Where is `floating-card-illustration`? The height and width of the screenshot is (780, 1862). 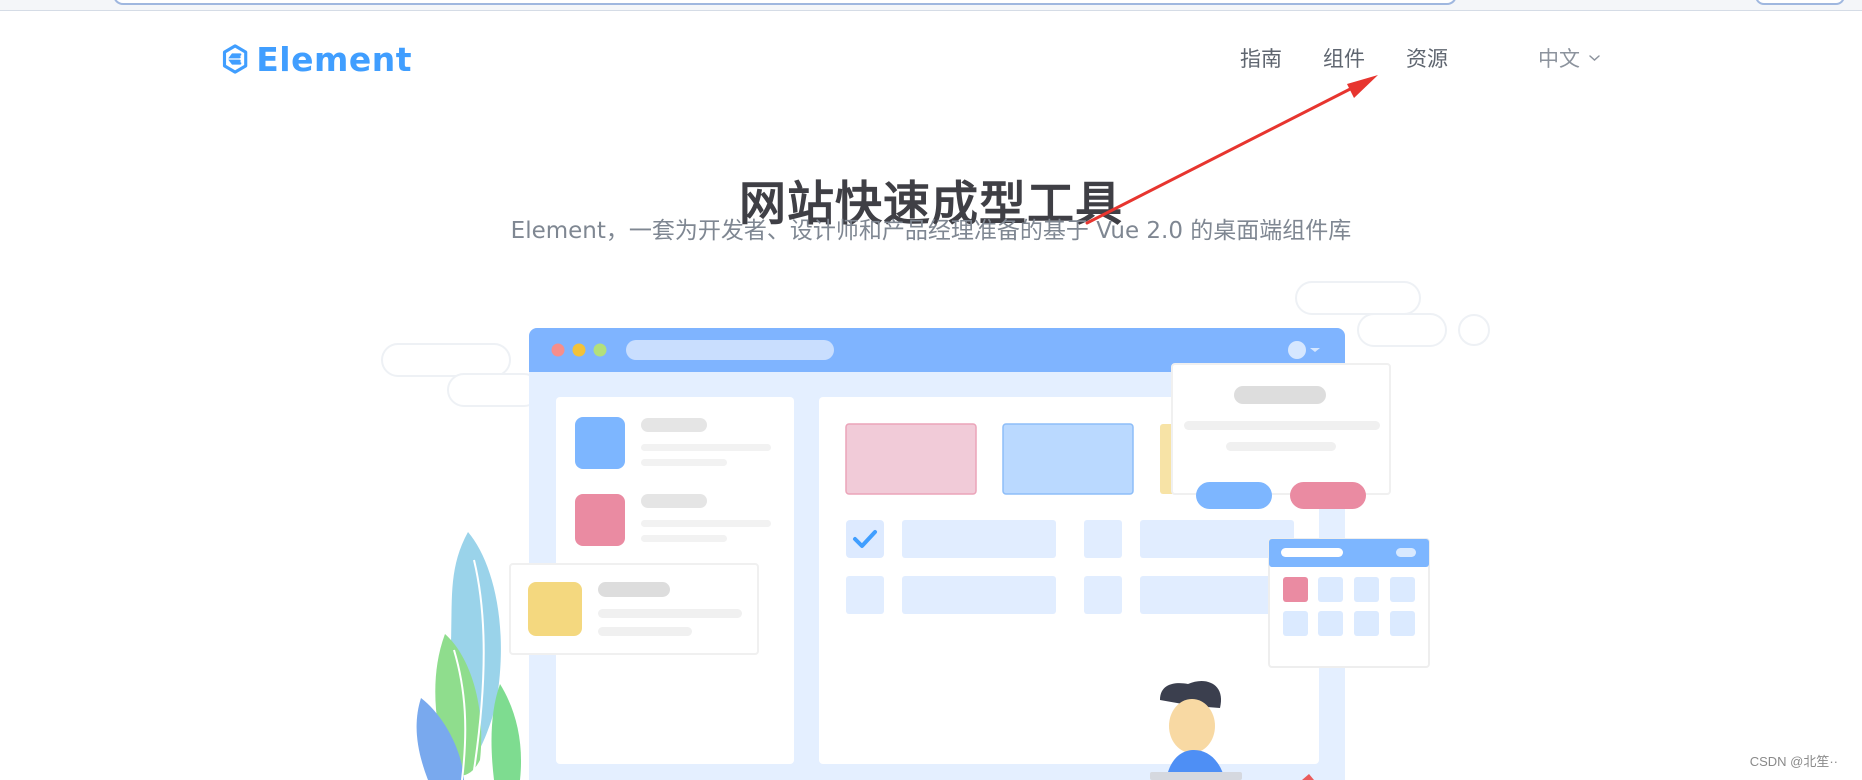 floating-card-illustration is located at coordinates (634, 609).